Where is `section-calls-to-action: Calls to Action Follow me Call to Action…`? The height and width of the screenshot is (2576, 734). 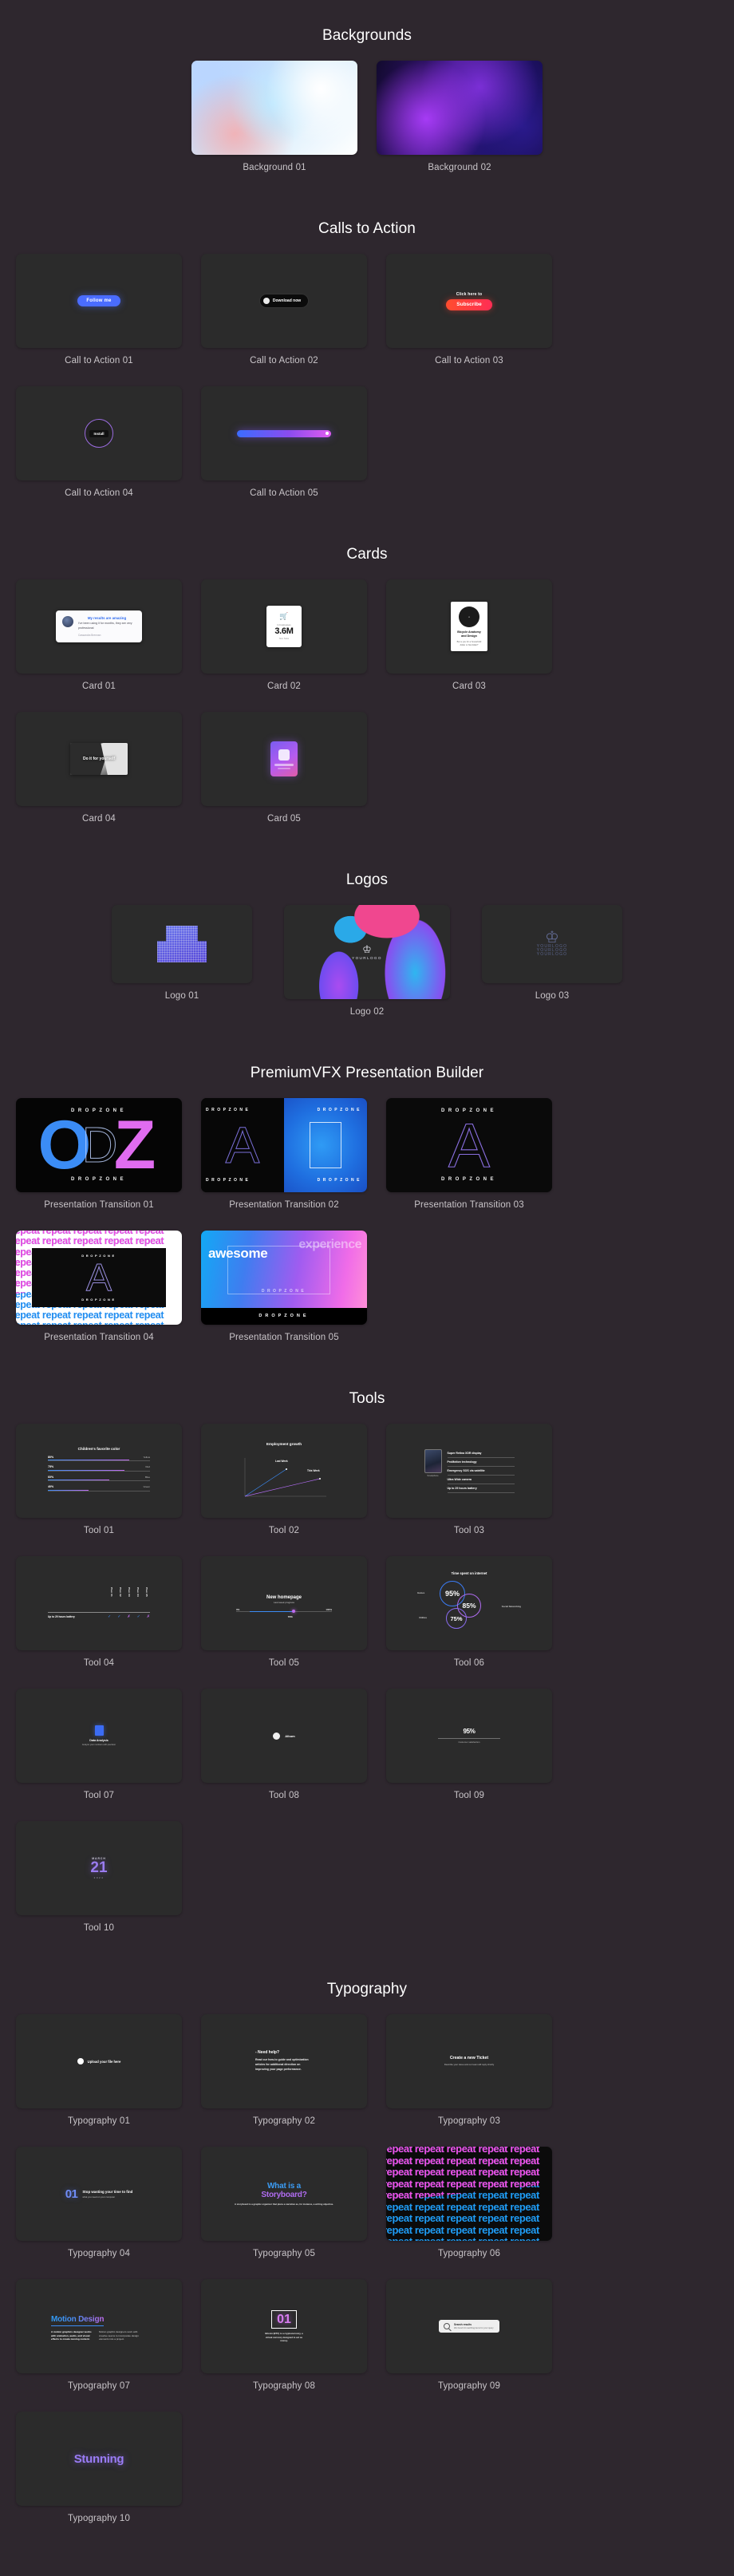 section-calls-to-action: Calls to Action Follow me Call to Action… is located at coordinates (367, 356).